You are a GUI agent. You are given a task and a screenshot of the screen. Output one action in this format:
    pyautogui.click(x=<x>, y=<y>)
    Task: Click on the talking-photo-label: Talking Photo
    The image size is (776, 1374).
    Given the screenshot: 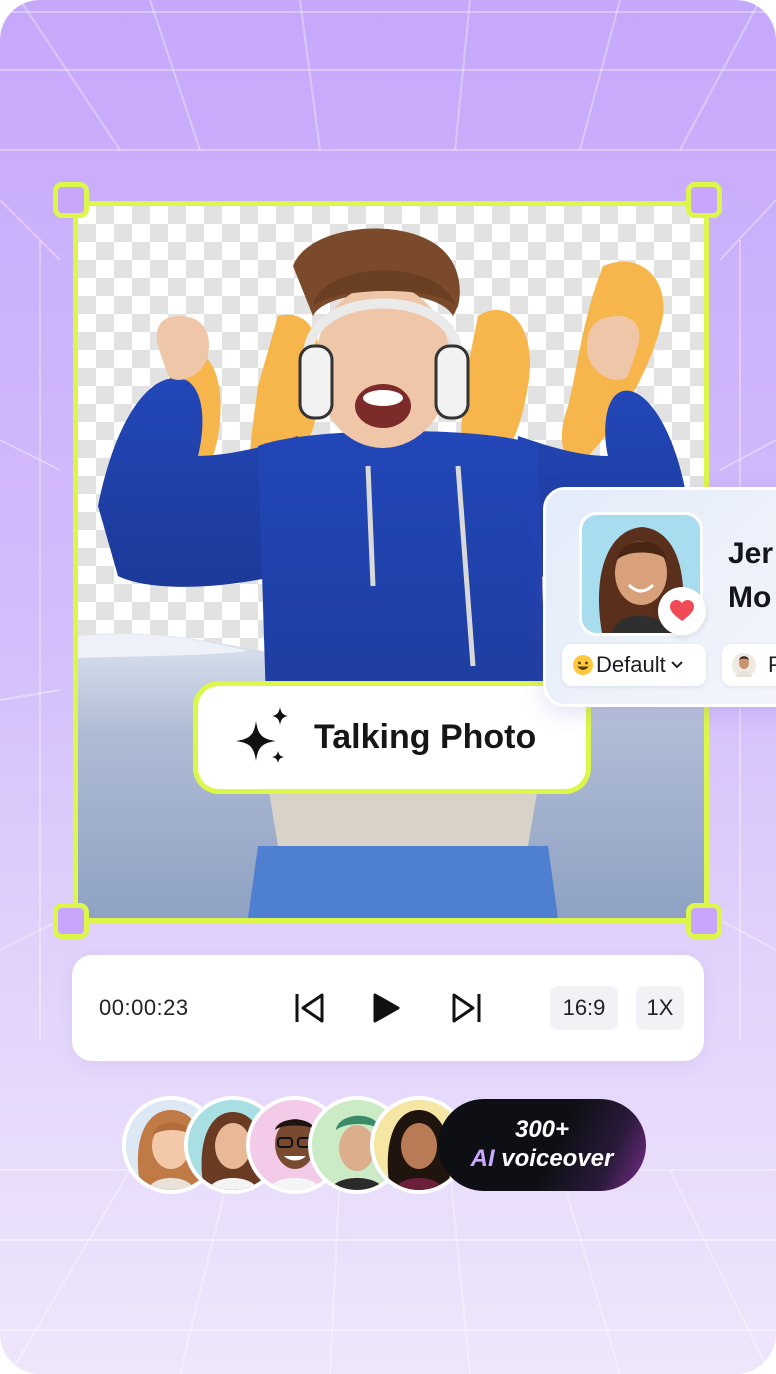 What is the action you would take?
    pyautogui.click(x=425, y=737)
    